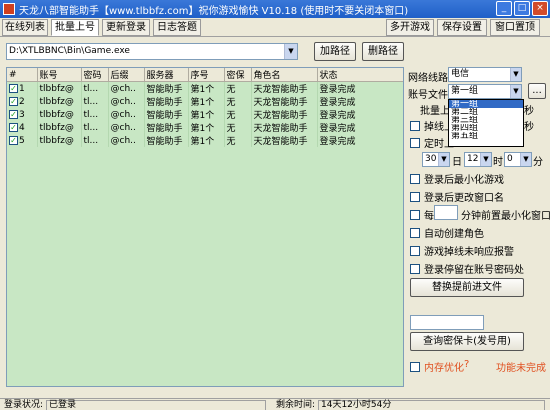  I want to click on table-row: ✓ 5 tlbbfz@ tl... @ch.. 智能助手 第1个无天龙智能助手 登录完成, so click(205, 140).